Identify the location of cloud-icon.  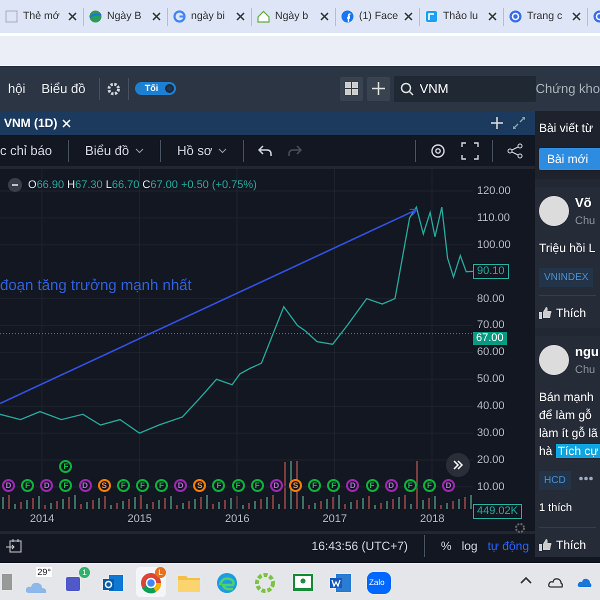
(555, 581).